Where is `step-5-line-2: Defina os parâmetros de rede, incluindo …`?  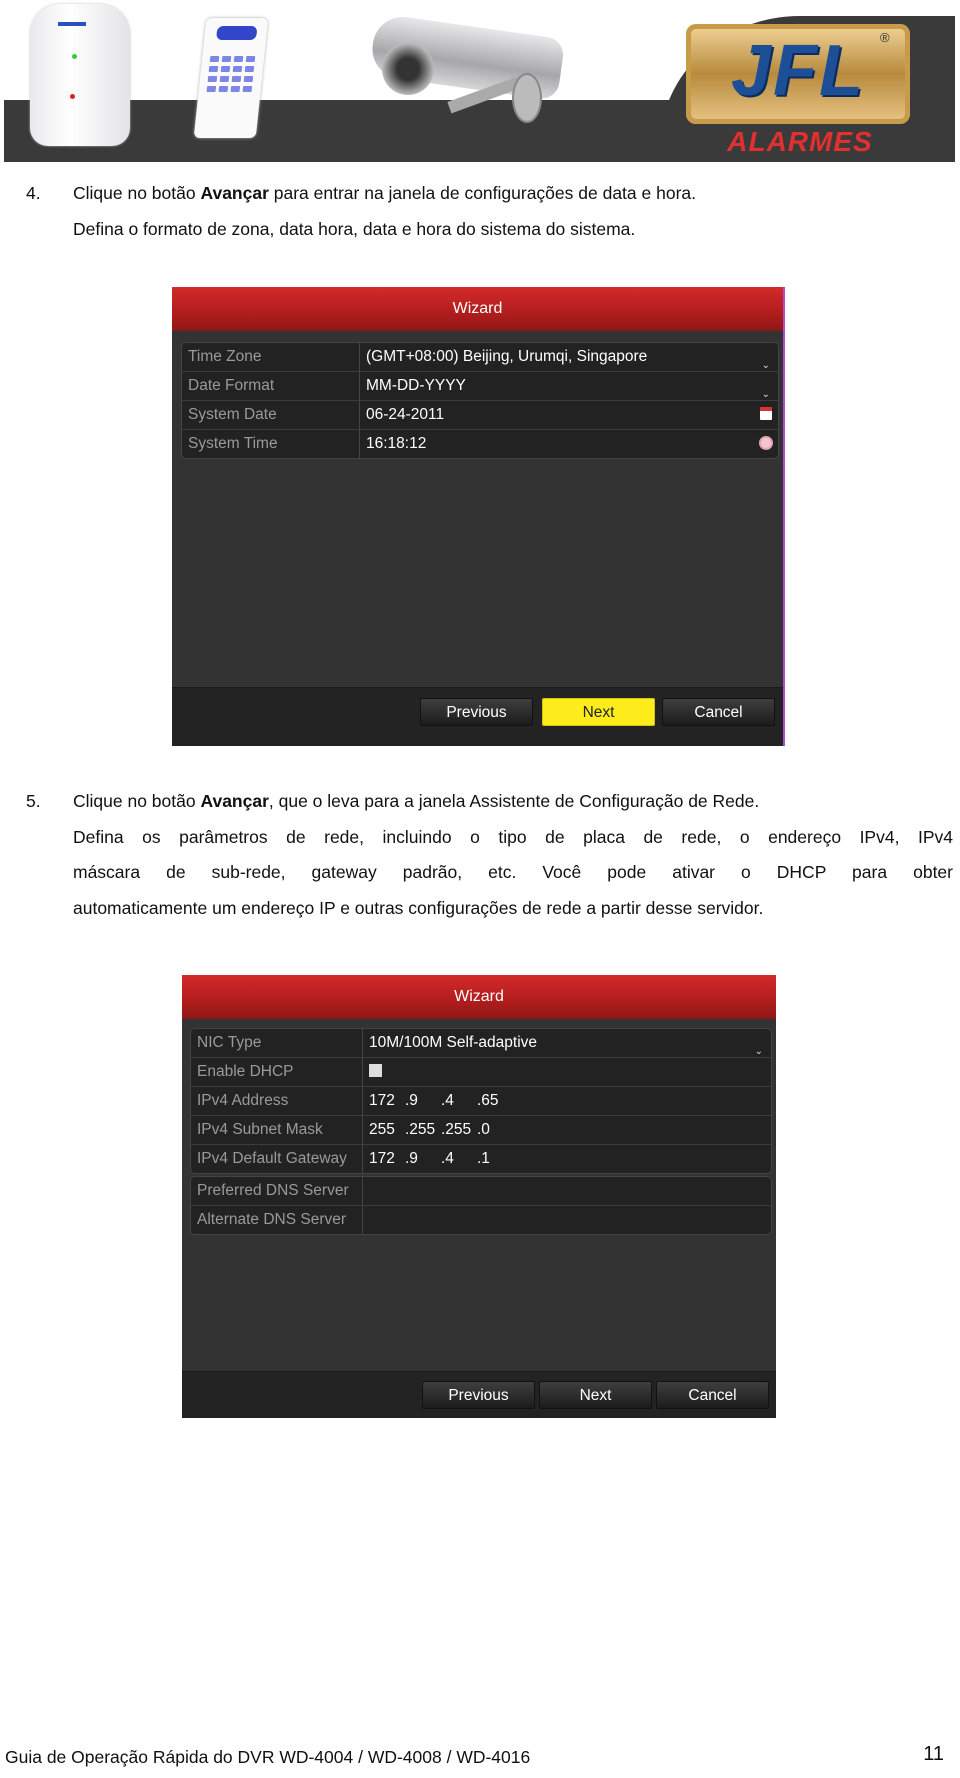
step-5-line-2: Defina os parâmetros de rede, incluindo … is located at coordinates (513, 836).